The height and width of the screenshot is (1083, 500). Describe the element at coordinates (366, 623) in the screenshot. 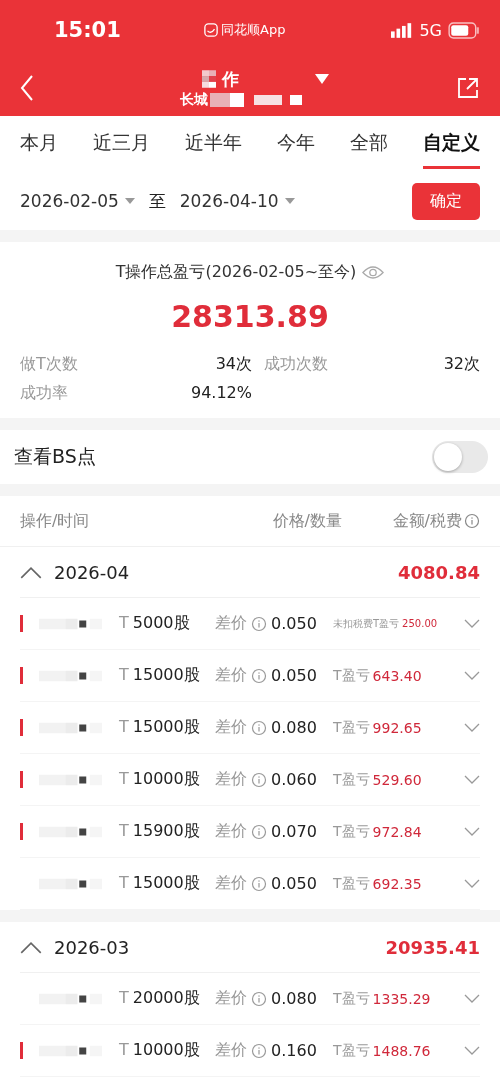

I see `profit-label: 未扣税费T盈亏` at that location.